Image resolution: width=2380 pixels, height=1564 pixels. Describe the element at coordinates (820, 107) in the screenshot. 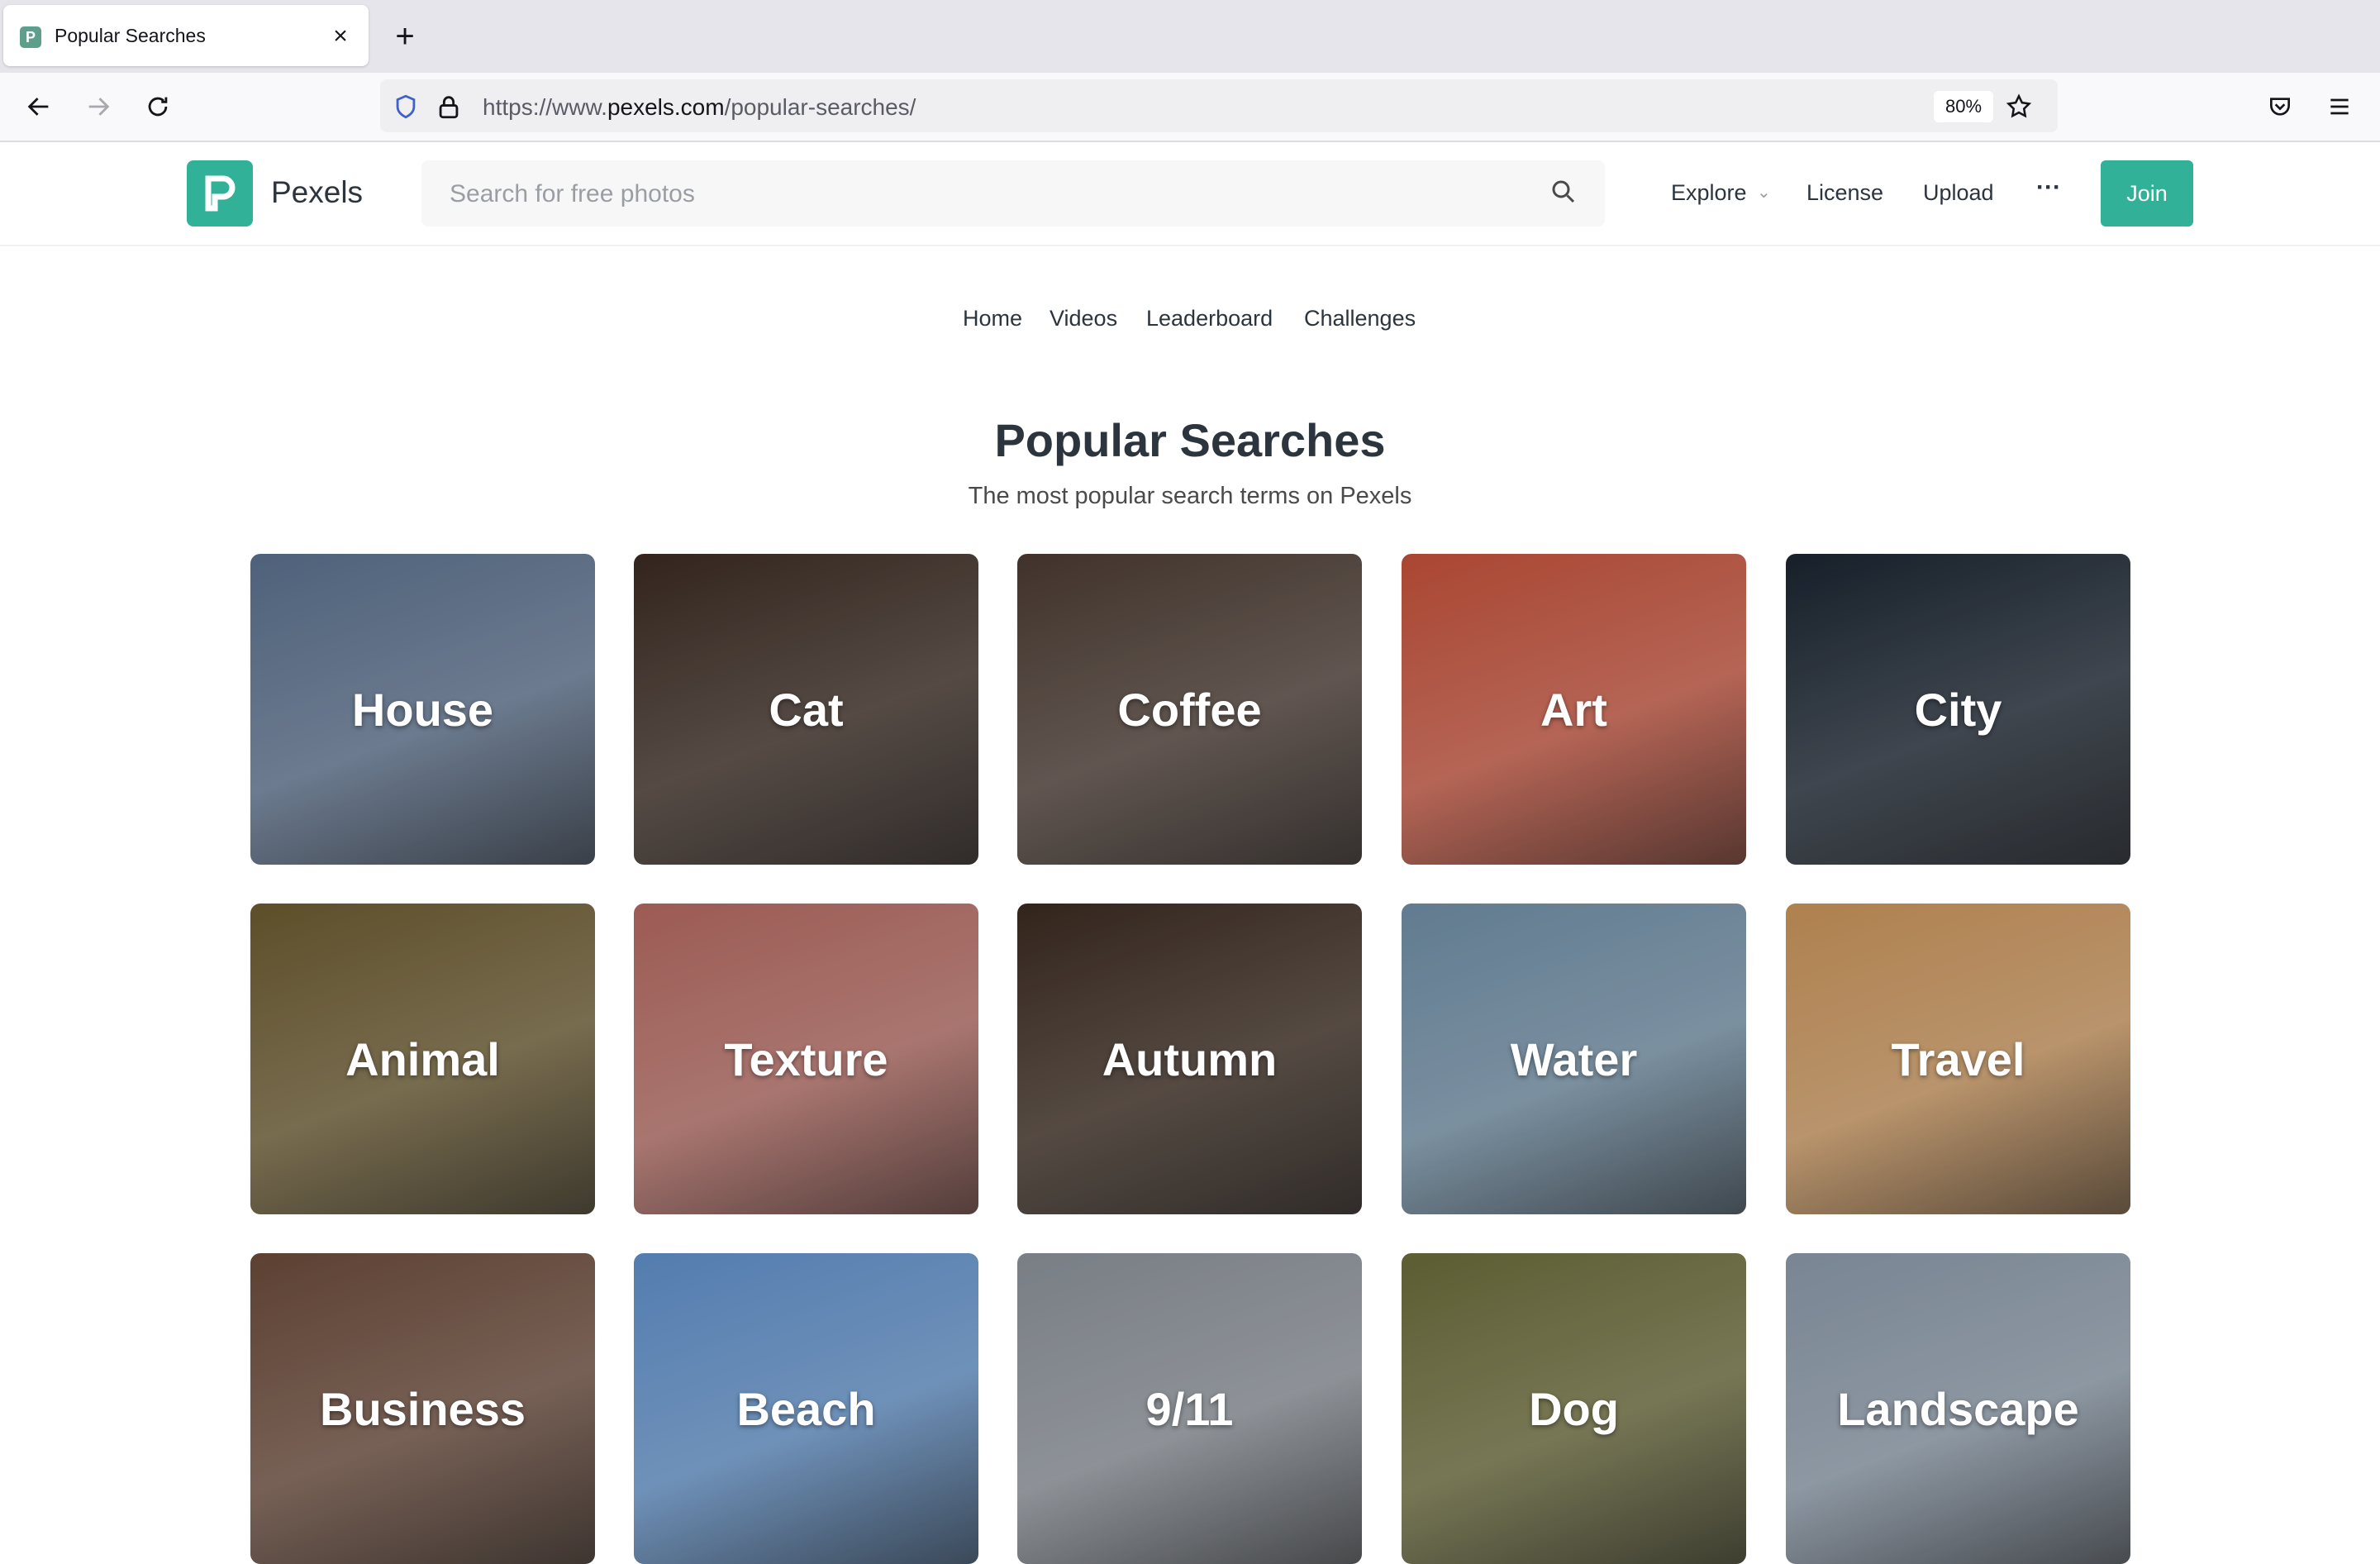

I see `url-path: /popular-searches/` at that location.